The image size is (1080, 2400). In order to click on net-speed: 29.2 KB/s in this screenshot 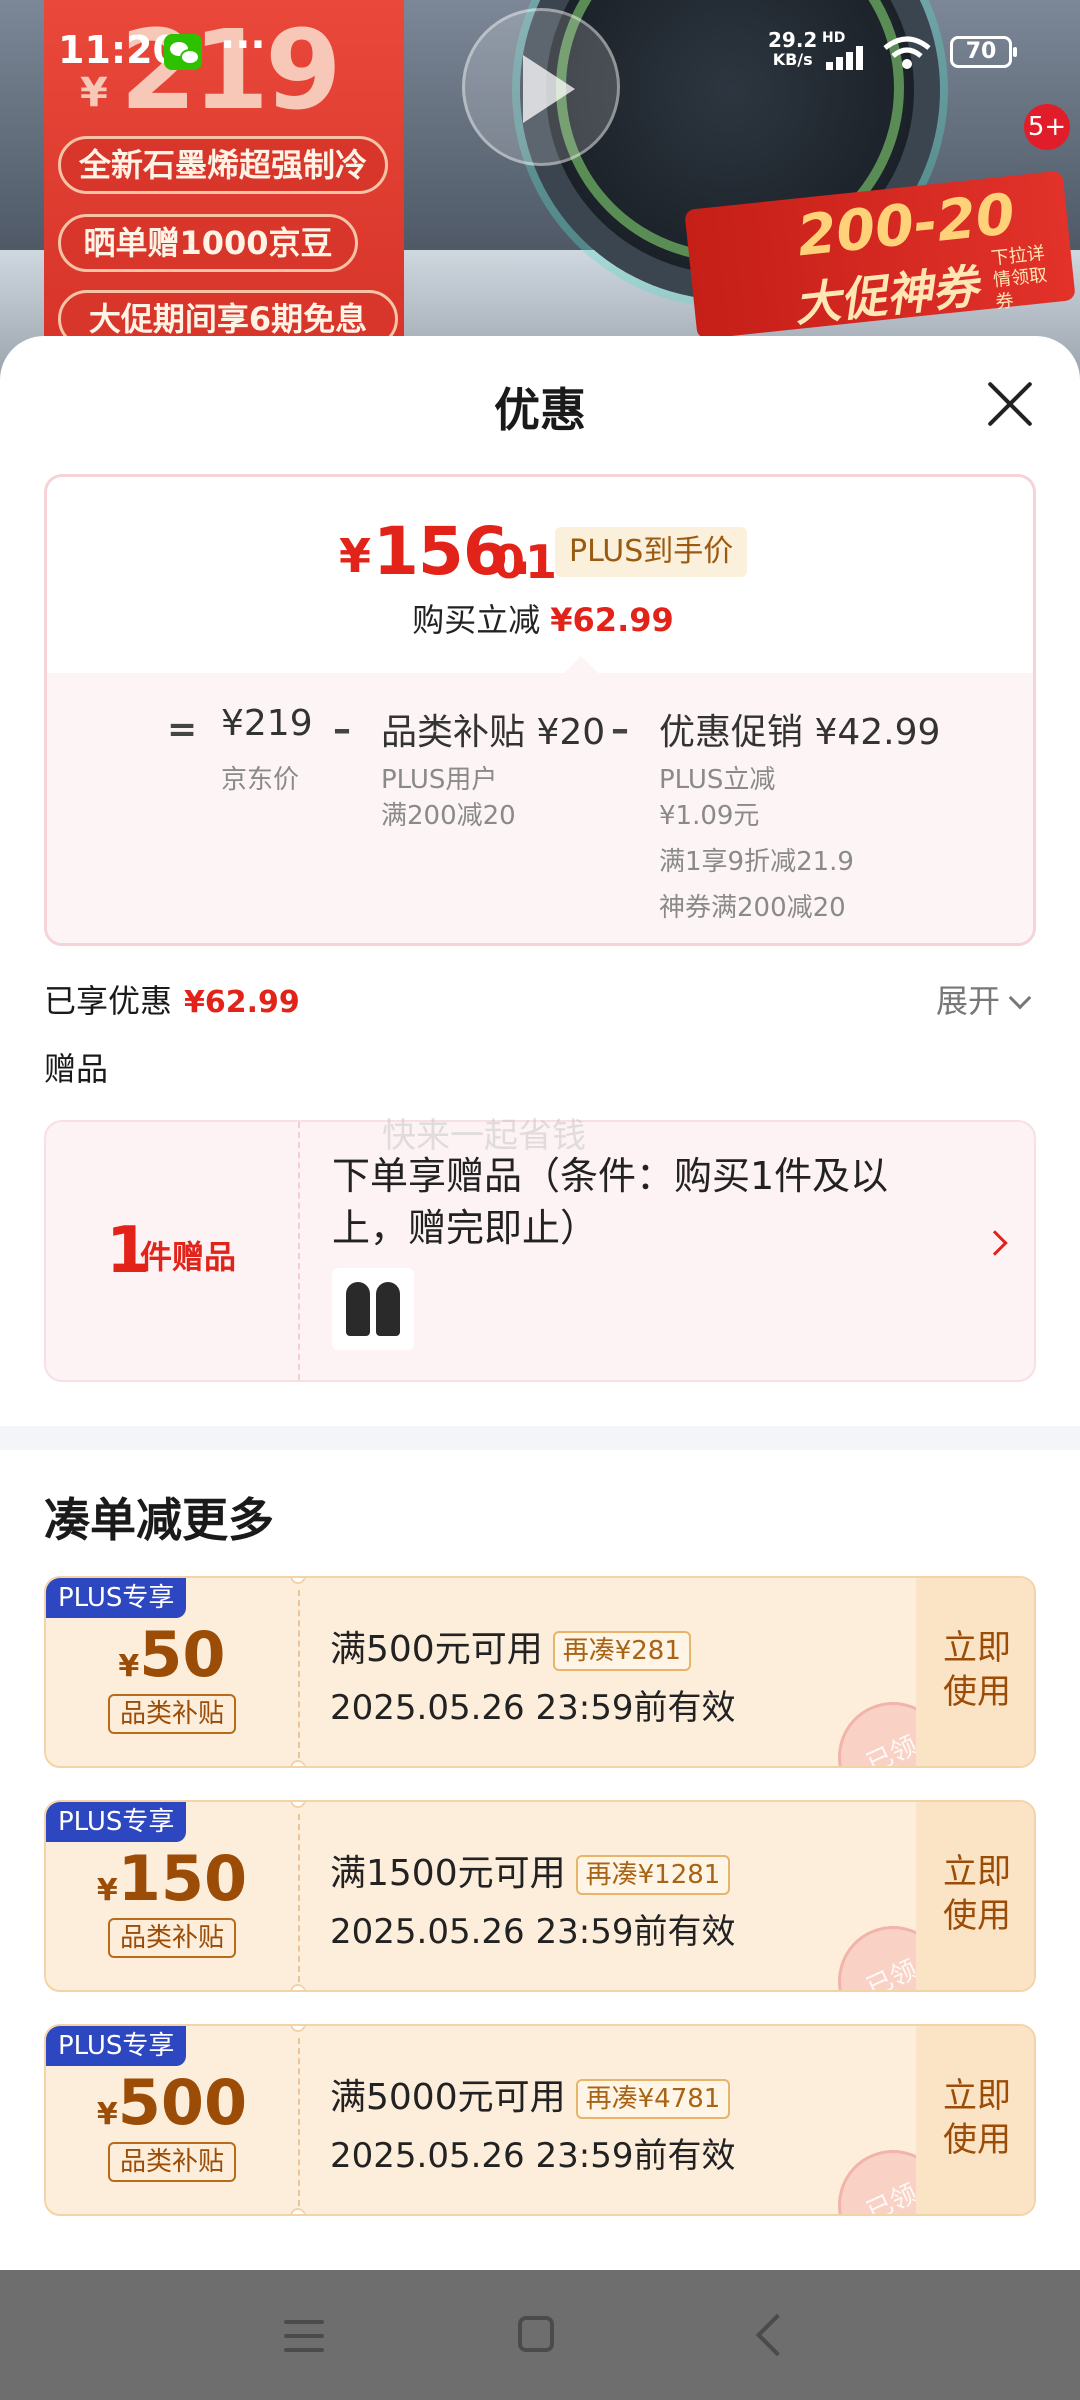, I will do `click(792, 50)`.